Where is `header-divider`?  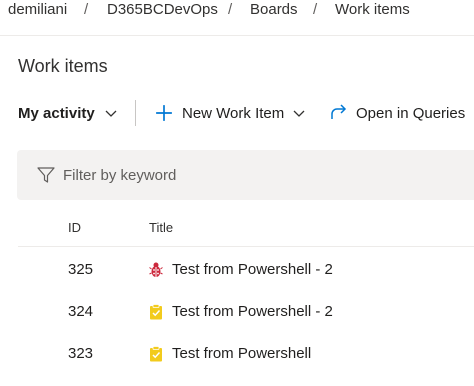 header-divider is located at coordinates (237, 35).